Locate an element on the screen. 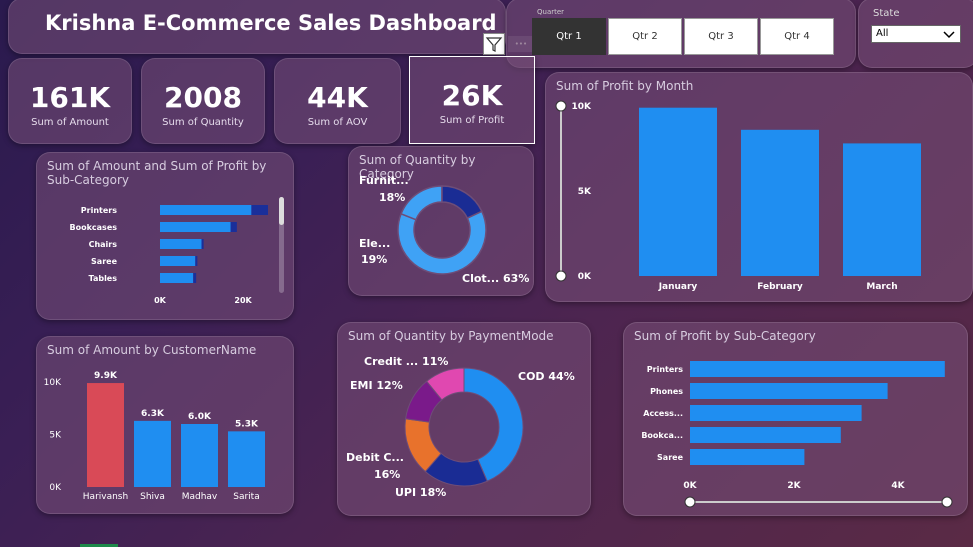 This screenshot has width=973, height=547. data-label: Credit ... 11% is located at coordinates (406, 361).